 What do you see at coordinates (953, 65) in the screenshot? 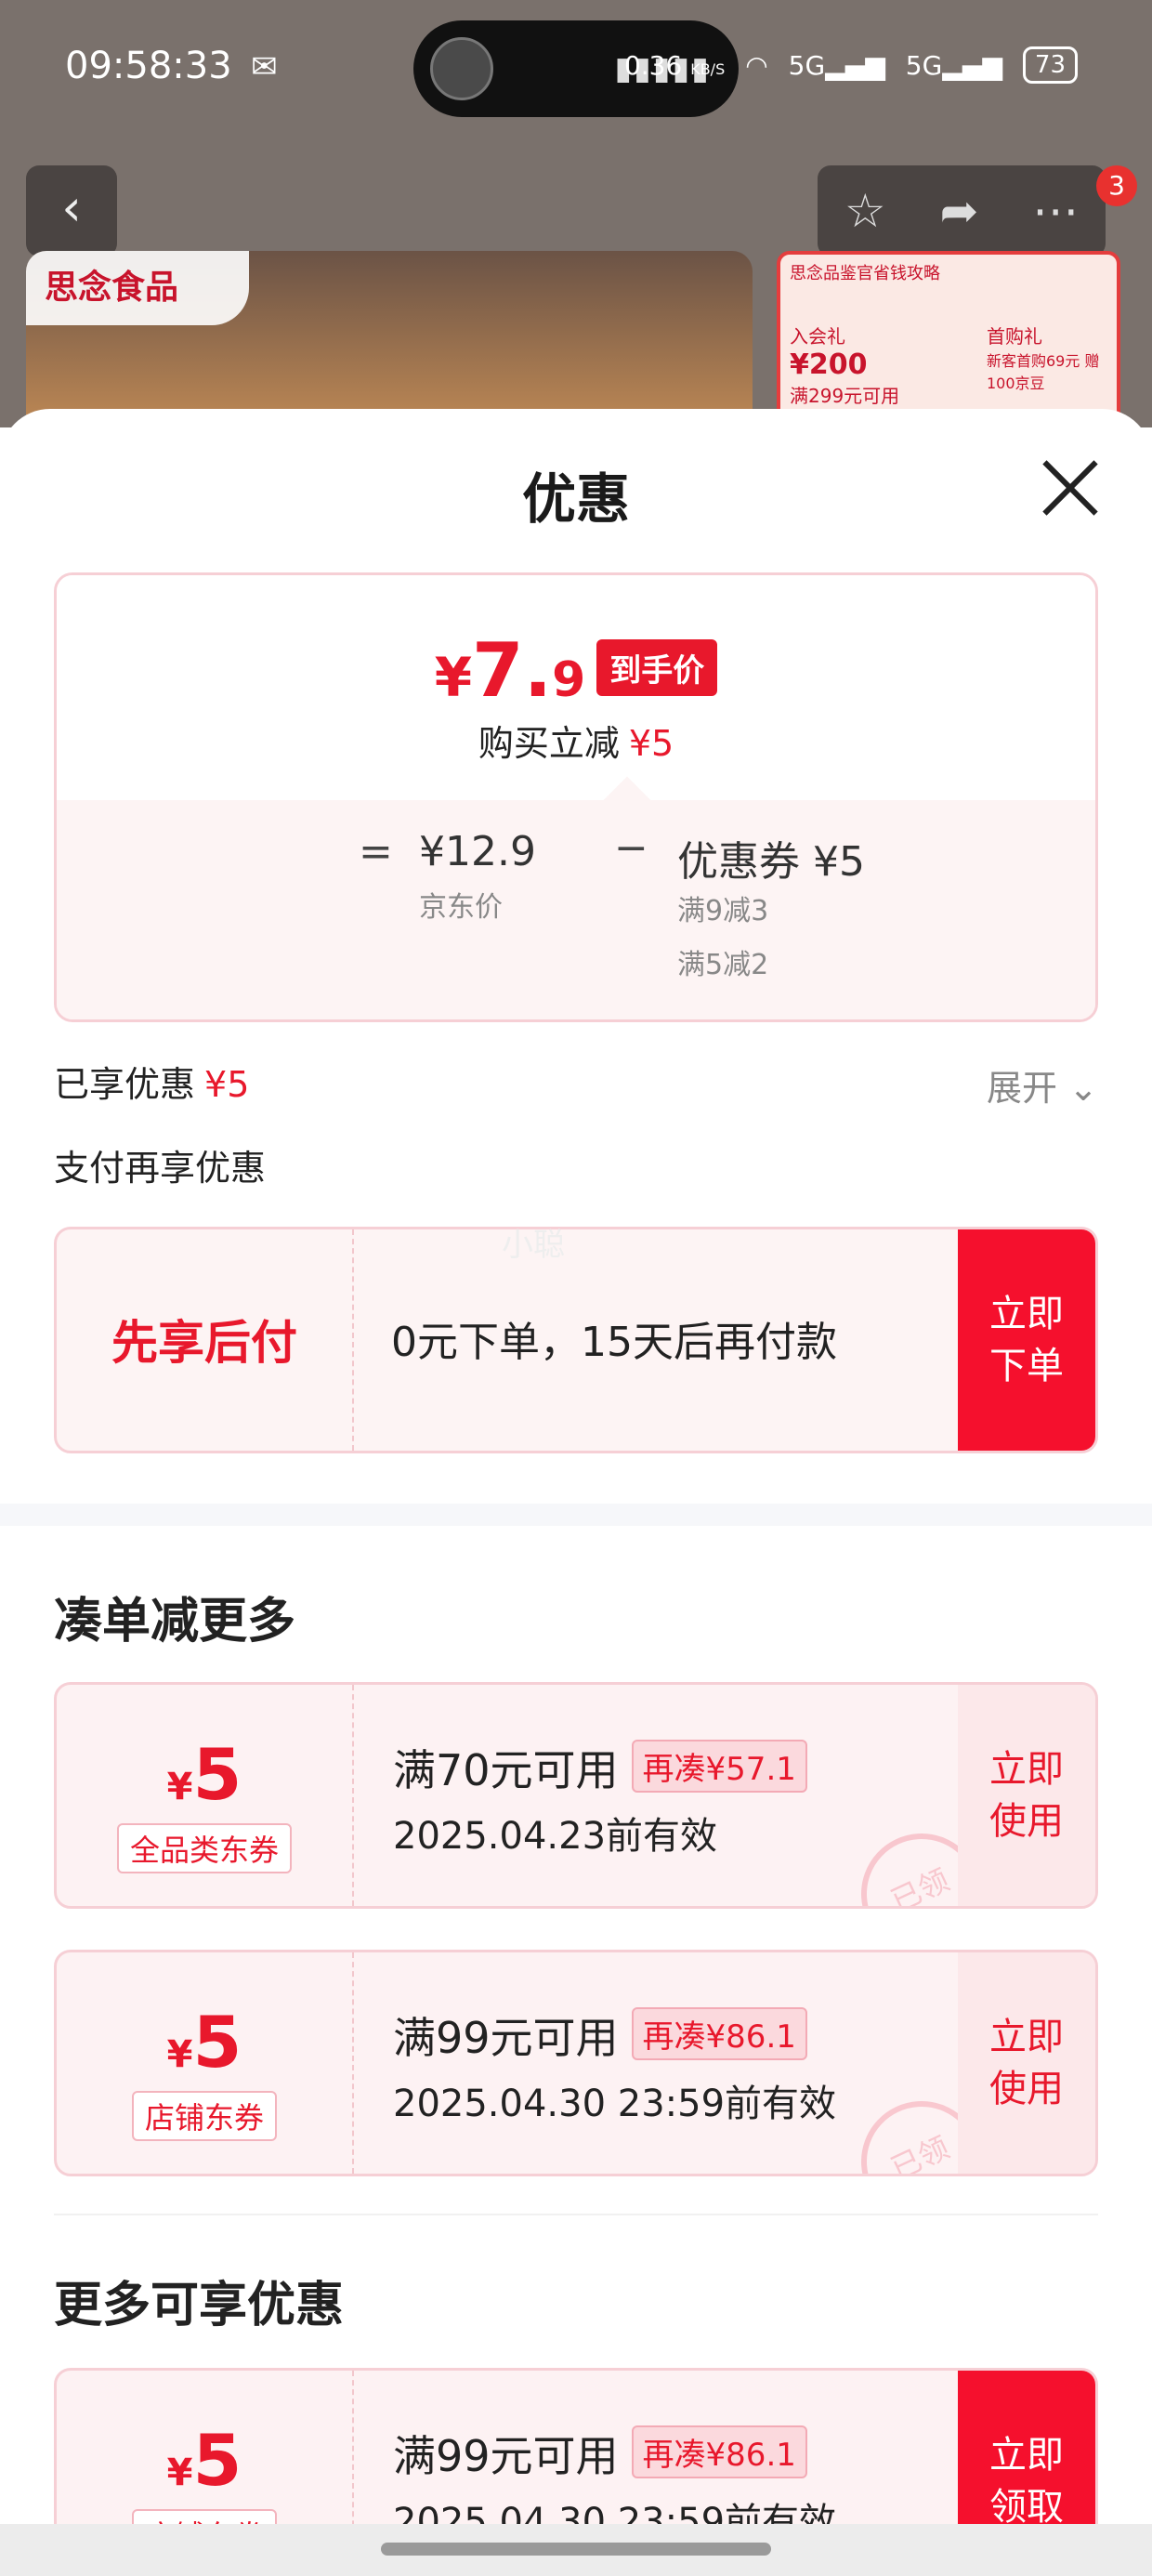
I see `signal-icon-2: 5G▂▄▆` at bounding box center [953, 65].